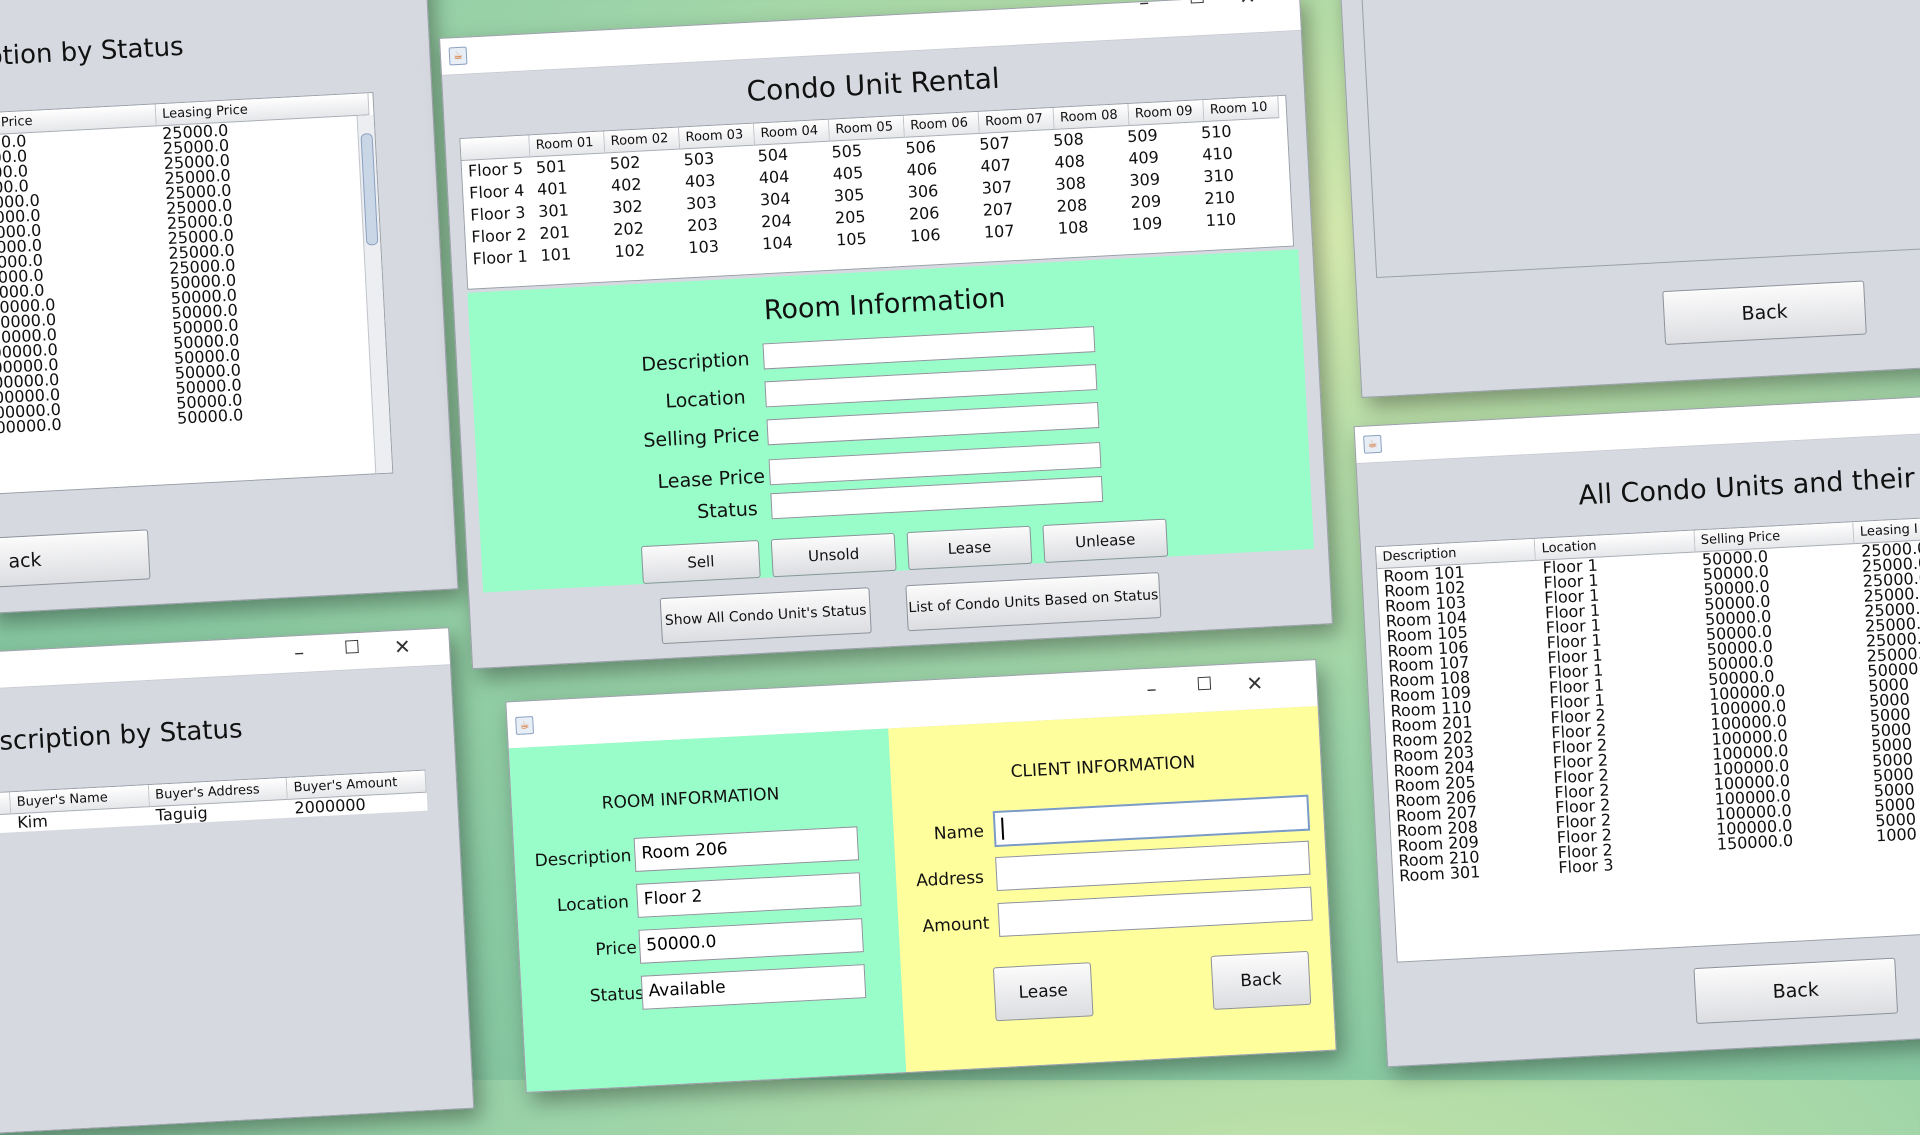 This screenshot has height=1135, width=1920. I want to click on price-field: 50000.0, so click(751, 941).